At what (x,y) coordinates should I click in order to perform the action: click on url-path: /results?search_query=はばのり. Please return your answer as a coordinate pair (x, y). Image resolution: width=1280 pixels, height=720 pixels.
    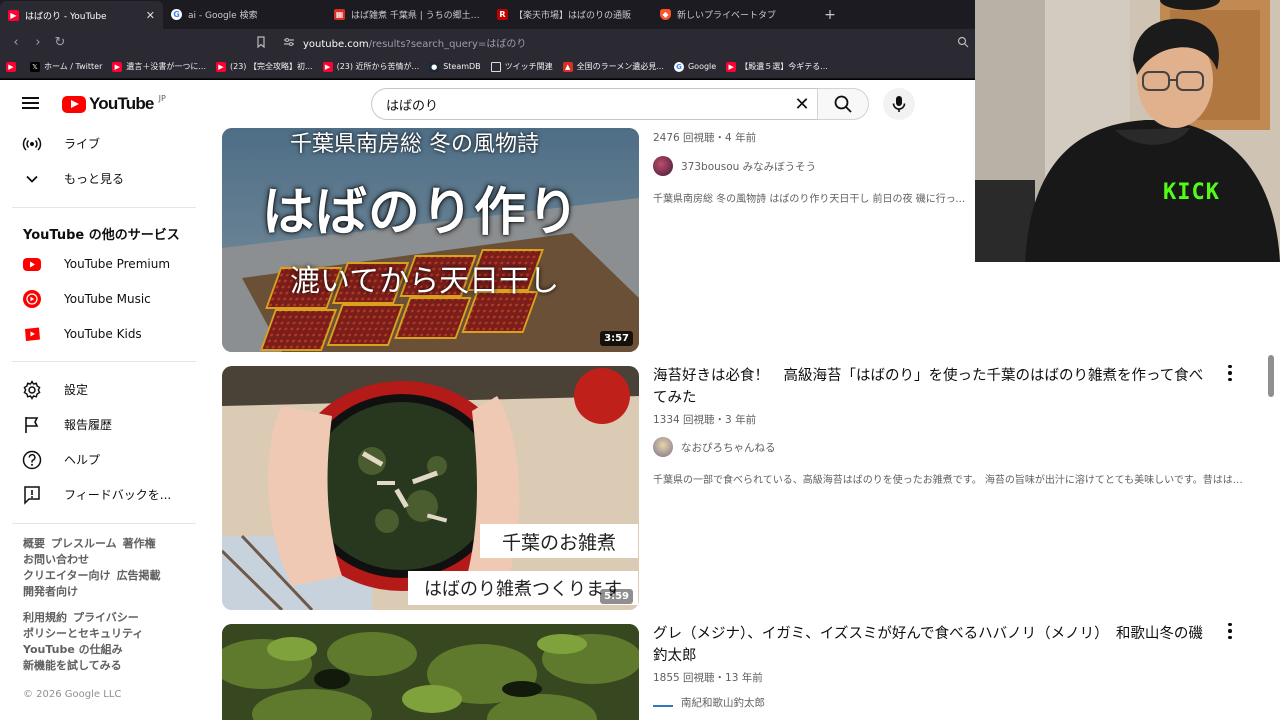
    Looking at the image, I should click on (447, 44).